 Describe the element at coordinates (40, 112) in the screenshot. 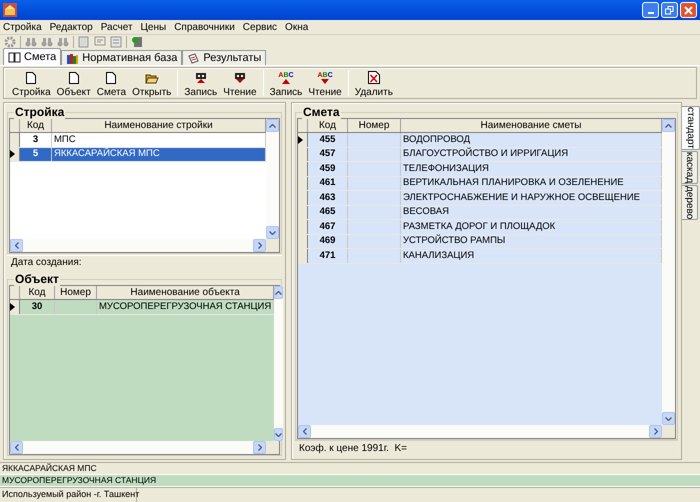

I see `group-title: Стройка` at that location.